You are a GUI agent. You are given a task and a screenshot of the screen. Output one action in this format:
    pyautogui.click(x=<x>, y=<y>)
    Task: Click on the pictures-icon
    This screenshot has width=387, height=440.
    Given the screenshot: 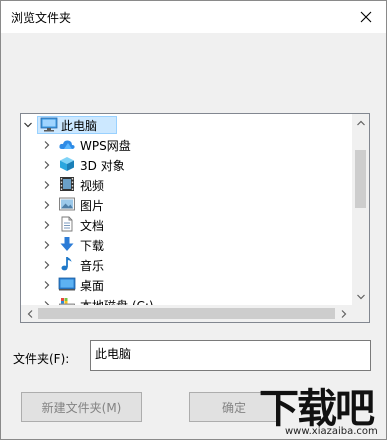 What is the action you would take?
    pyautogui.click(x=67, y=204)
    